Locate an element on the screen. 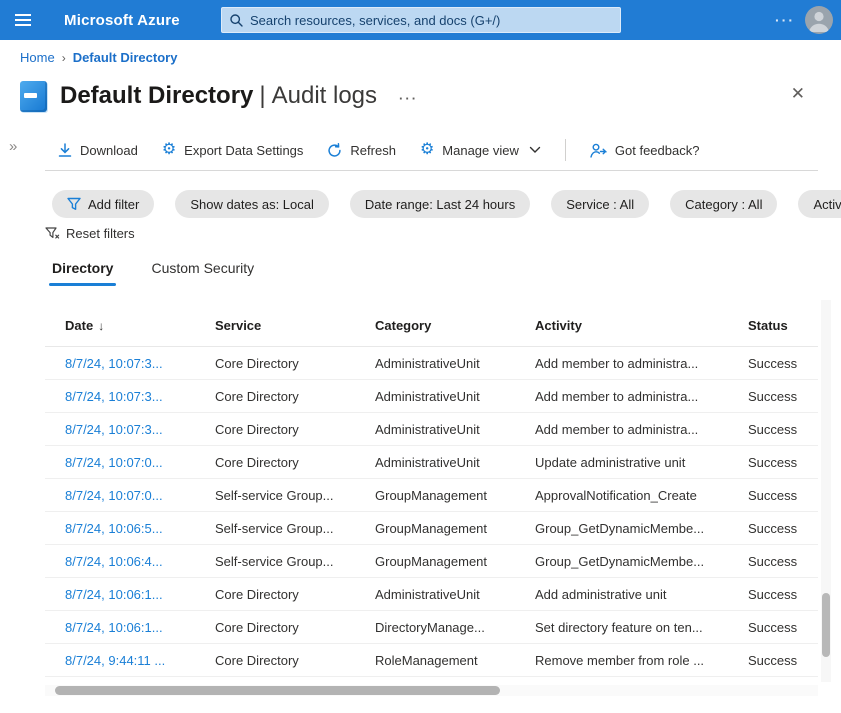  breadcrumb-current-link: Default Directory is located at coordinates (125, 57).